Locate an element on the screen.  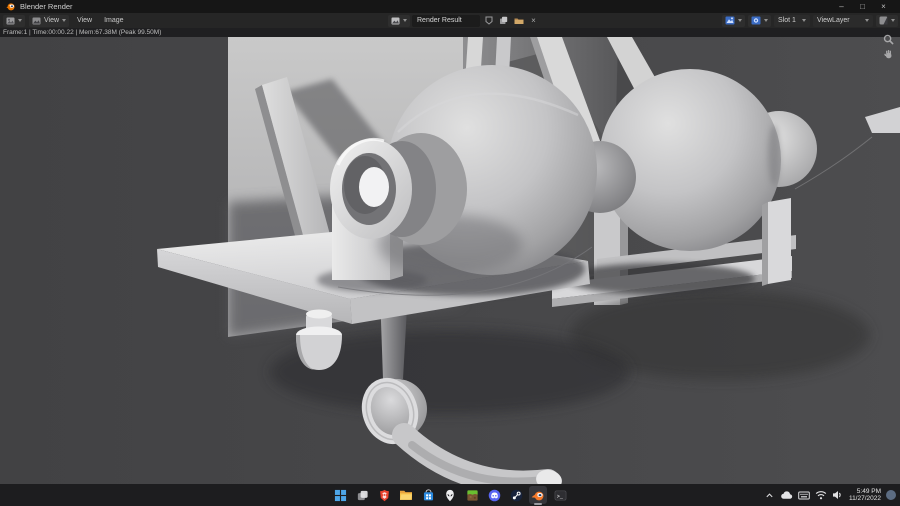
notification-badge is located at coordinates (891, 495).